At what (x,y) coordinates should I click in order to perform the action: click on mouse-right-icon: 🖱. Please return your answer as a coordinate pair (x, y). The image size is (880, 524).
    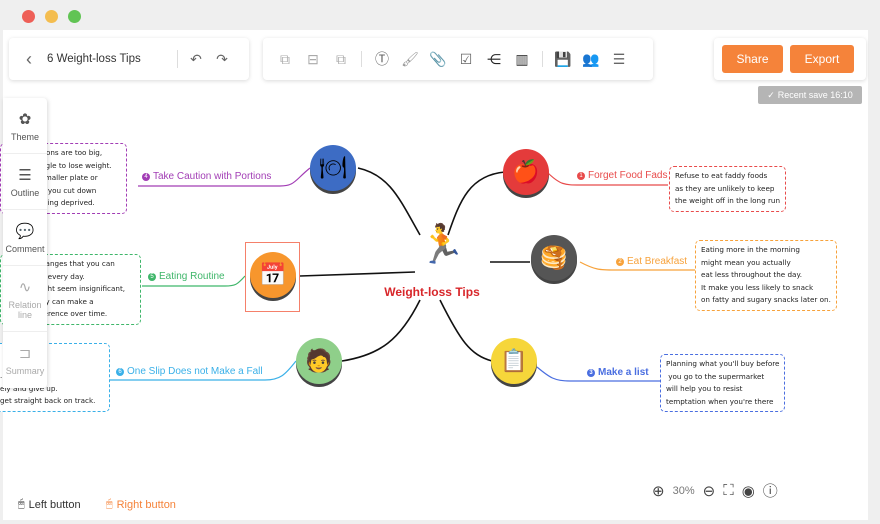
    Looking at the image, I should click on (109, 504).